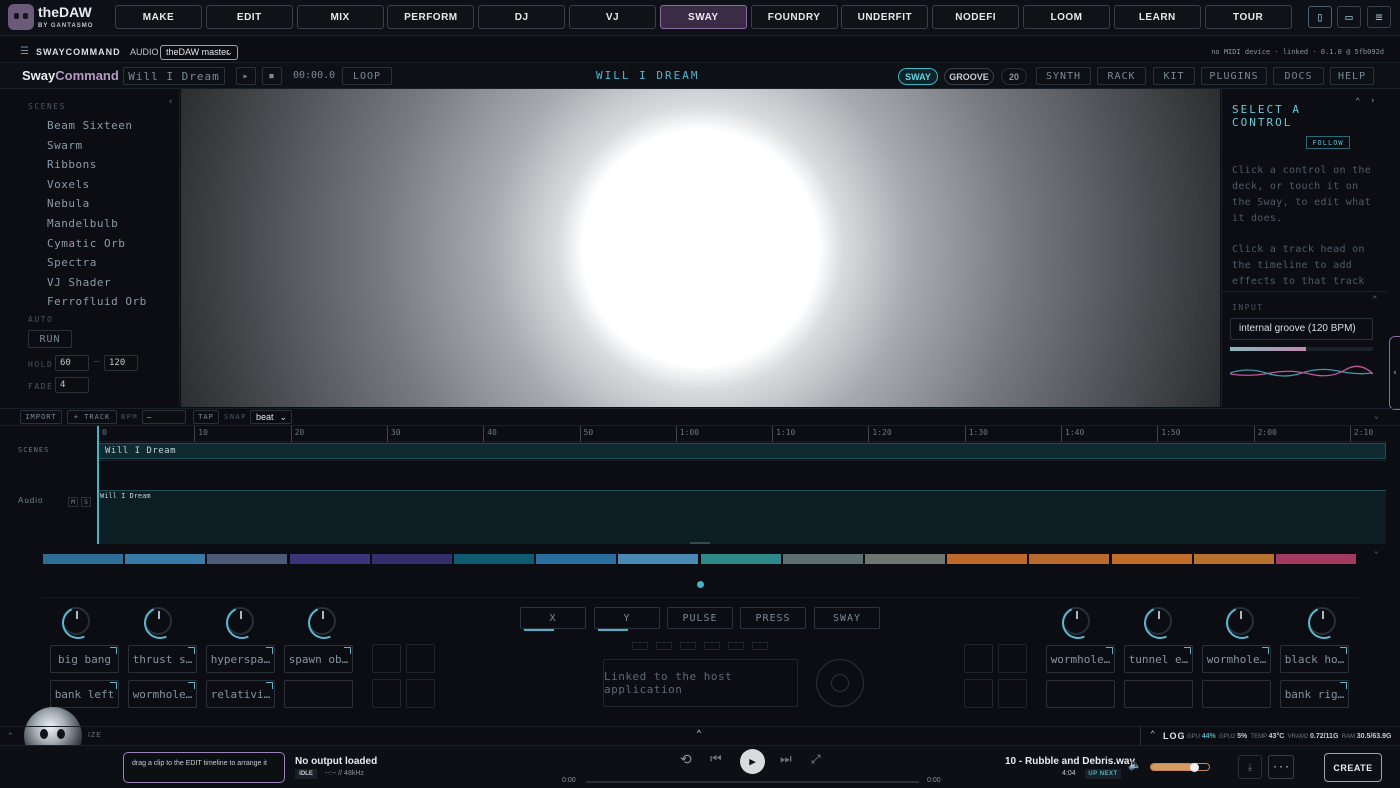  I want to click on tap-button: TAP, so click(206, 417).